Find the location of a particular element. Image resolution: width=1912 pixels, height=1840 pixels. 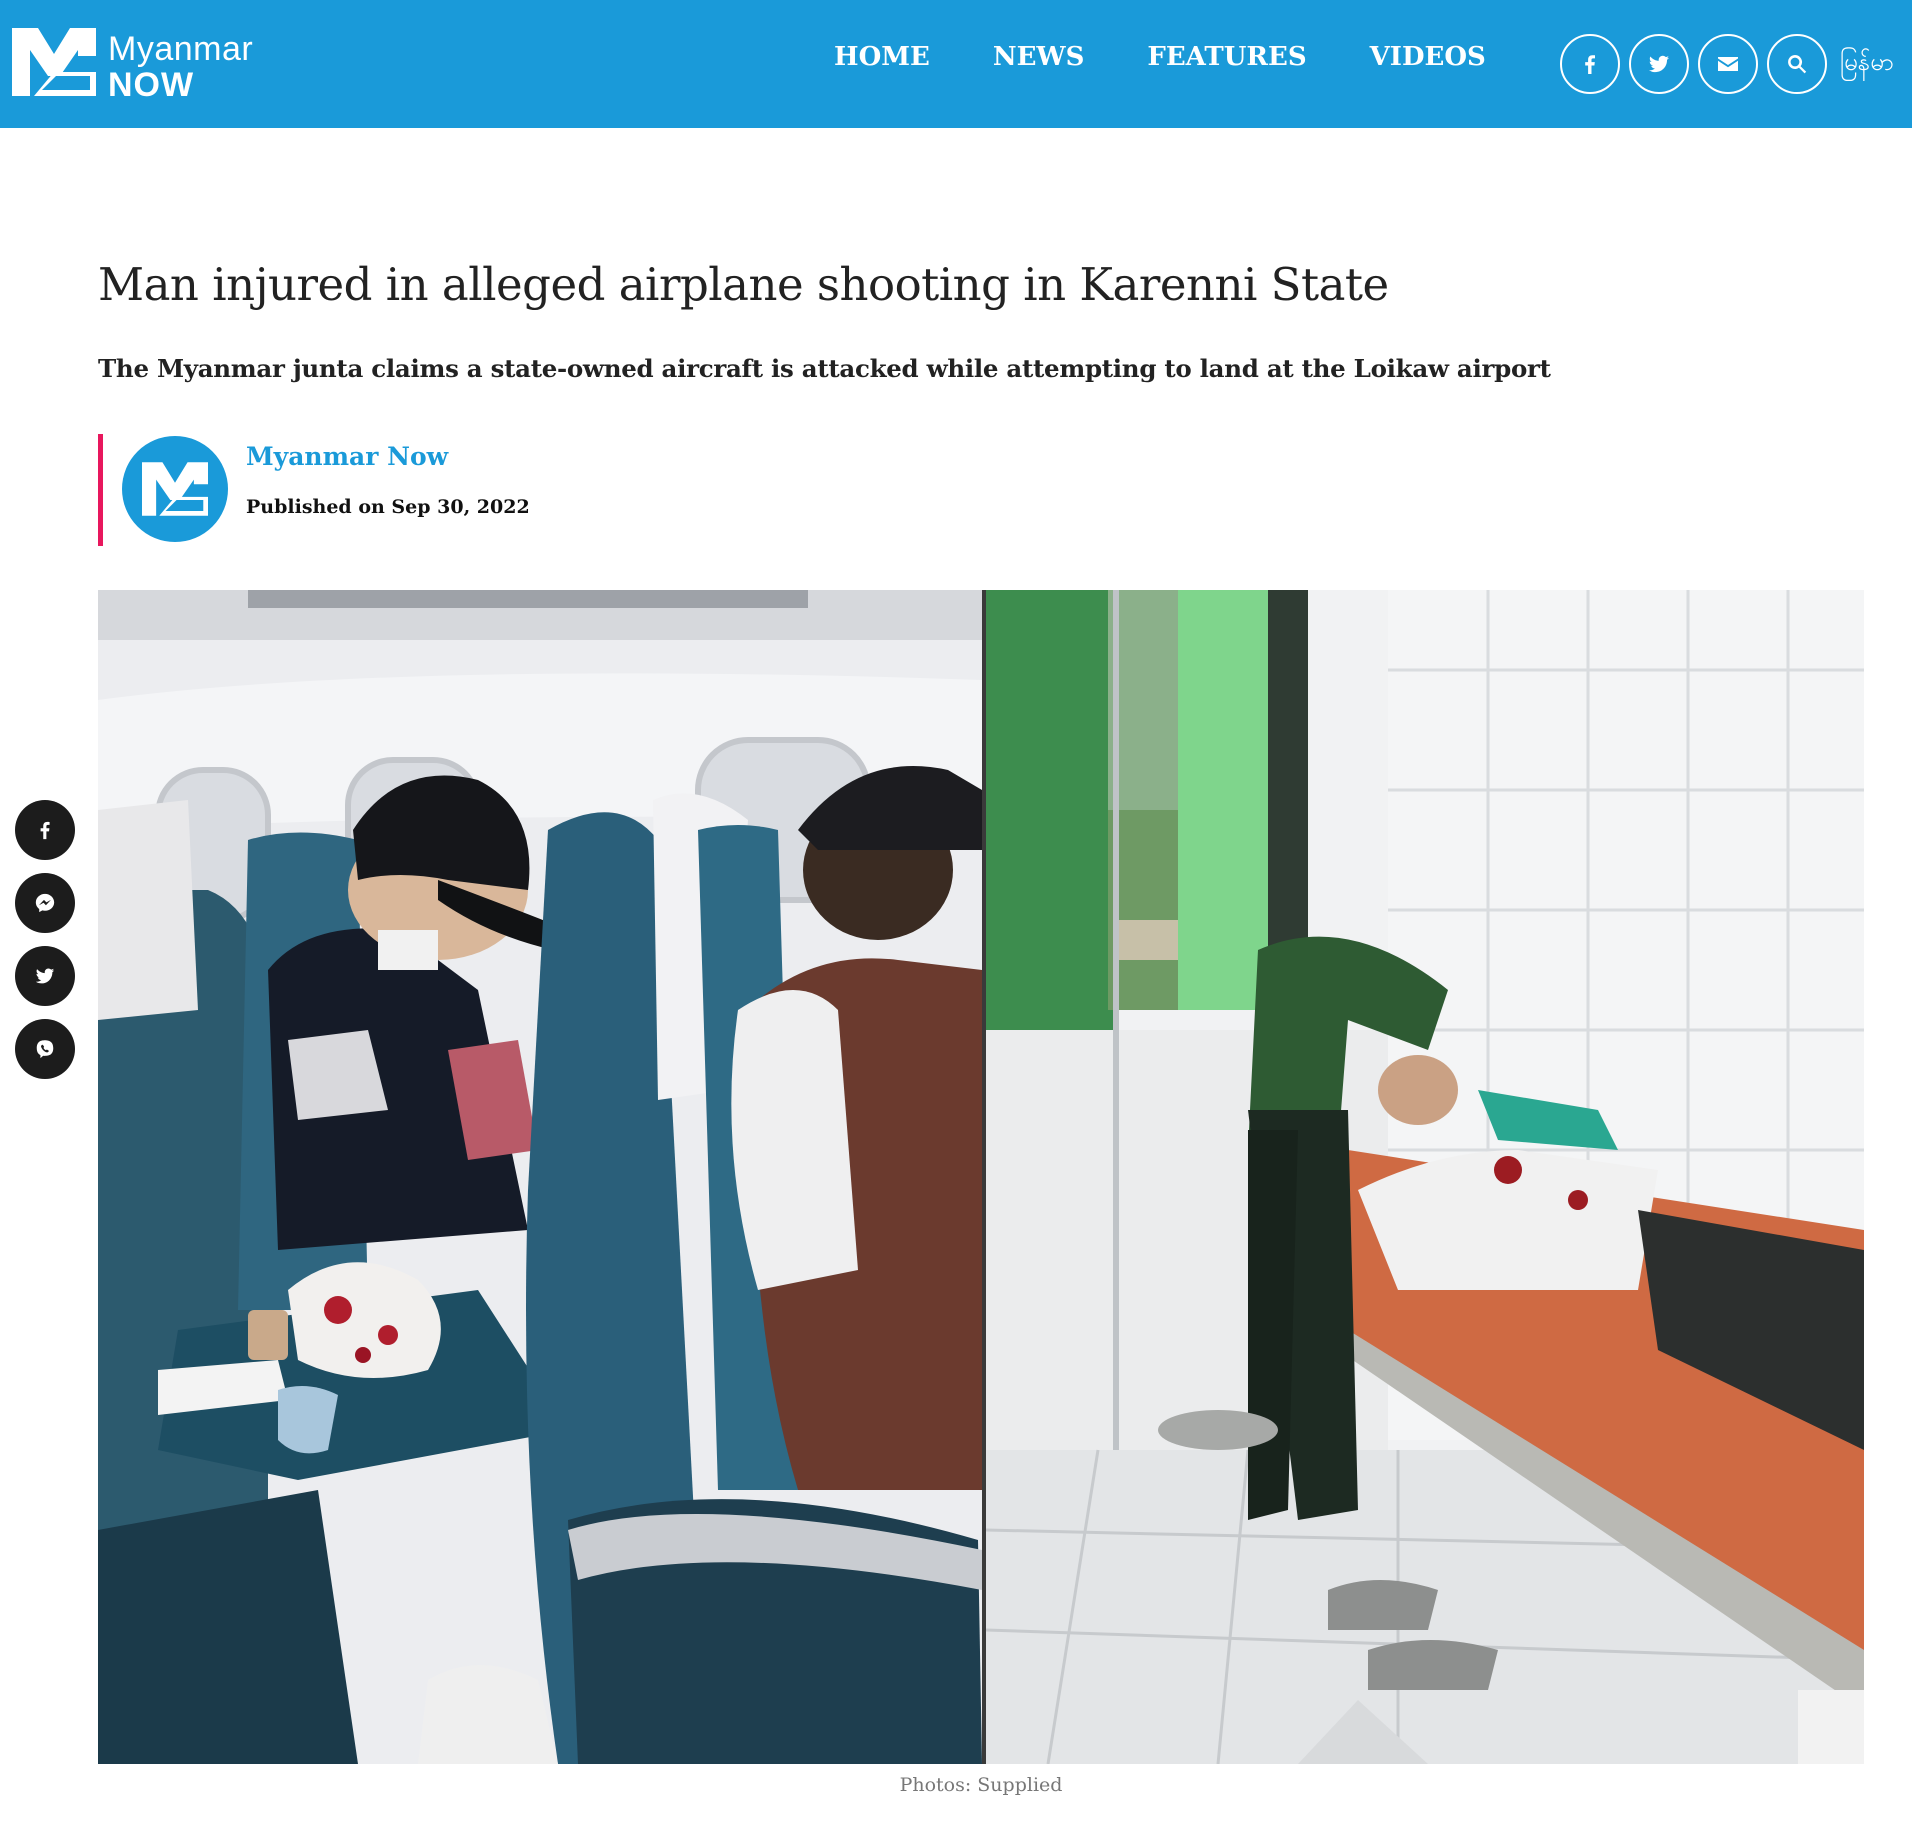

search-icon is located at coordinates (1797, 64).